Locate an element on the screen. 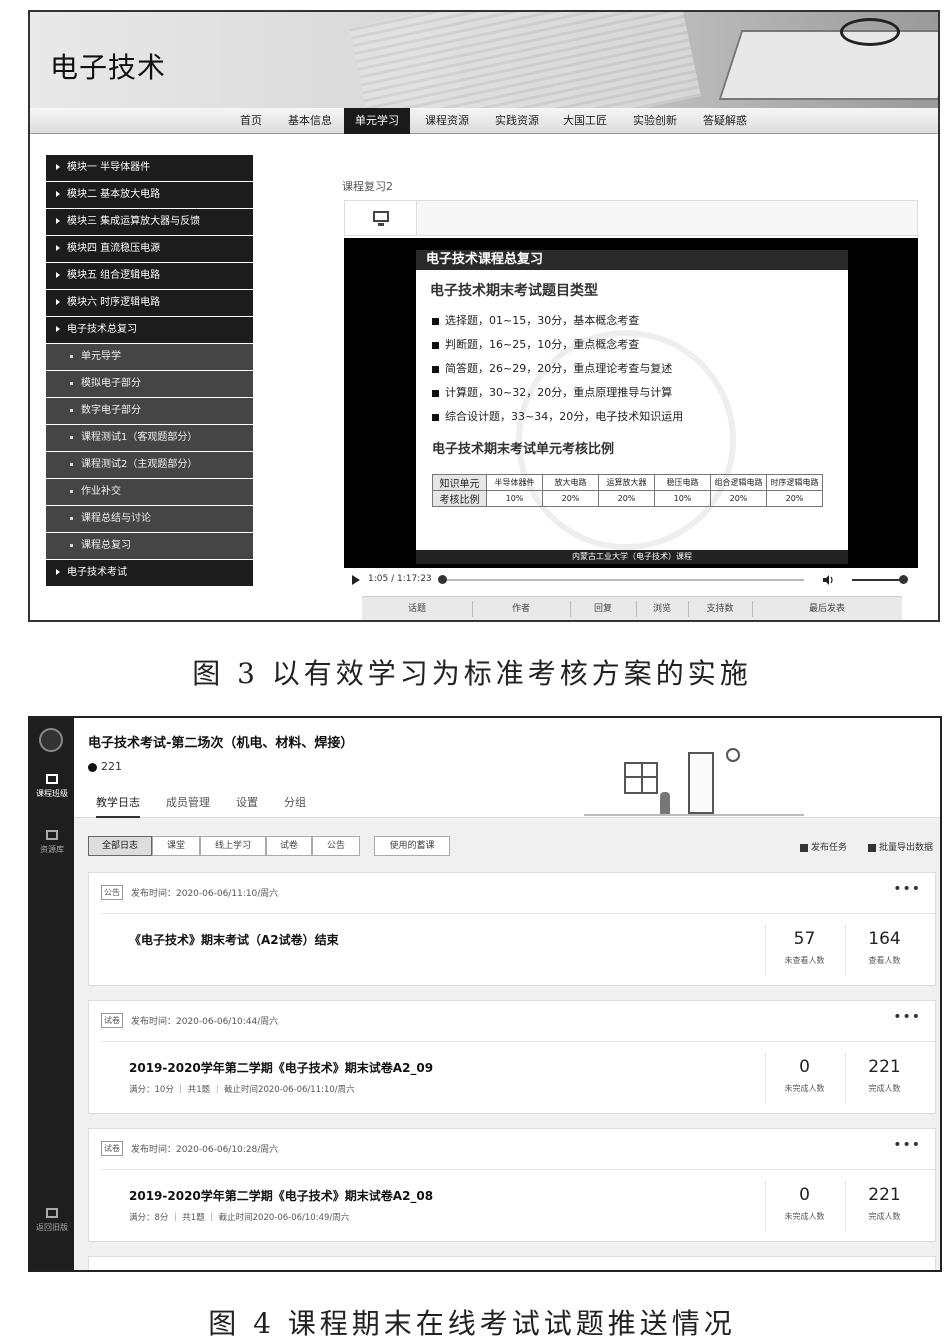 This screenshot has width=944, height=1344. sidebar-subitem-homework: 作业补交 is located at coordinates (149, 492).